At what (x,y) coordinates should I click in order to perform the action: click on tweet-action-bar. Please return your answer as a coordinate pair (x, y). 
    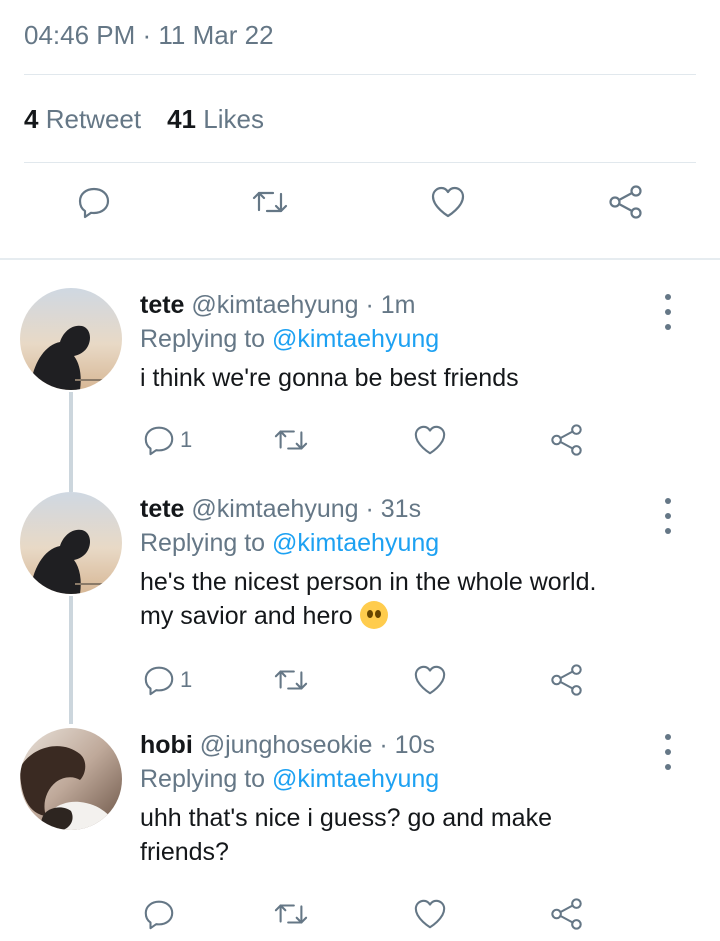
    Looking at the image, I should click on (360, 210).